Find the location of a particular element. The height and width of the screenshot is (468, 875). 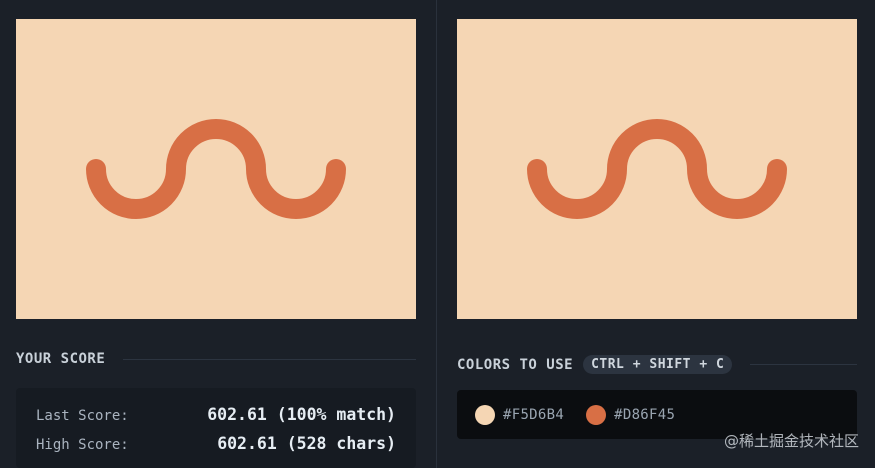

colors-section-header: COLORS TO USE CTRL + SHIFT + C is located at coordinates (657, 364).